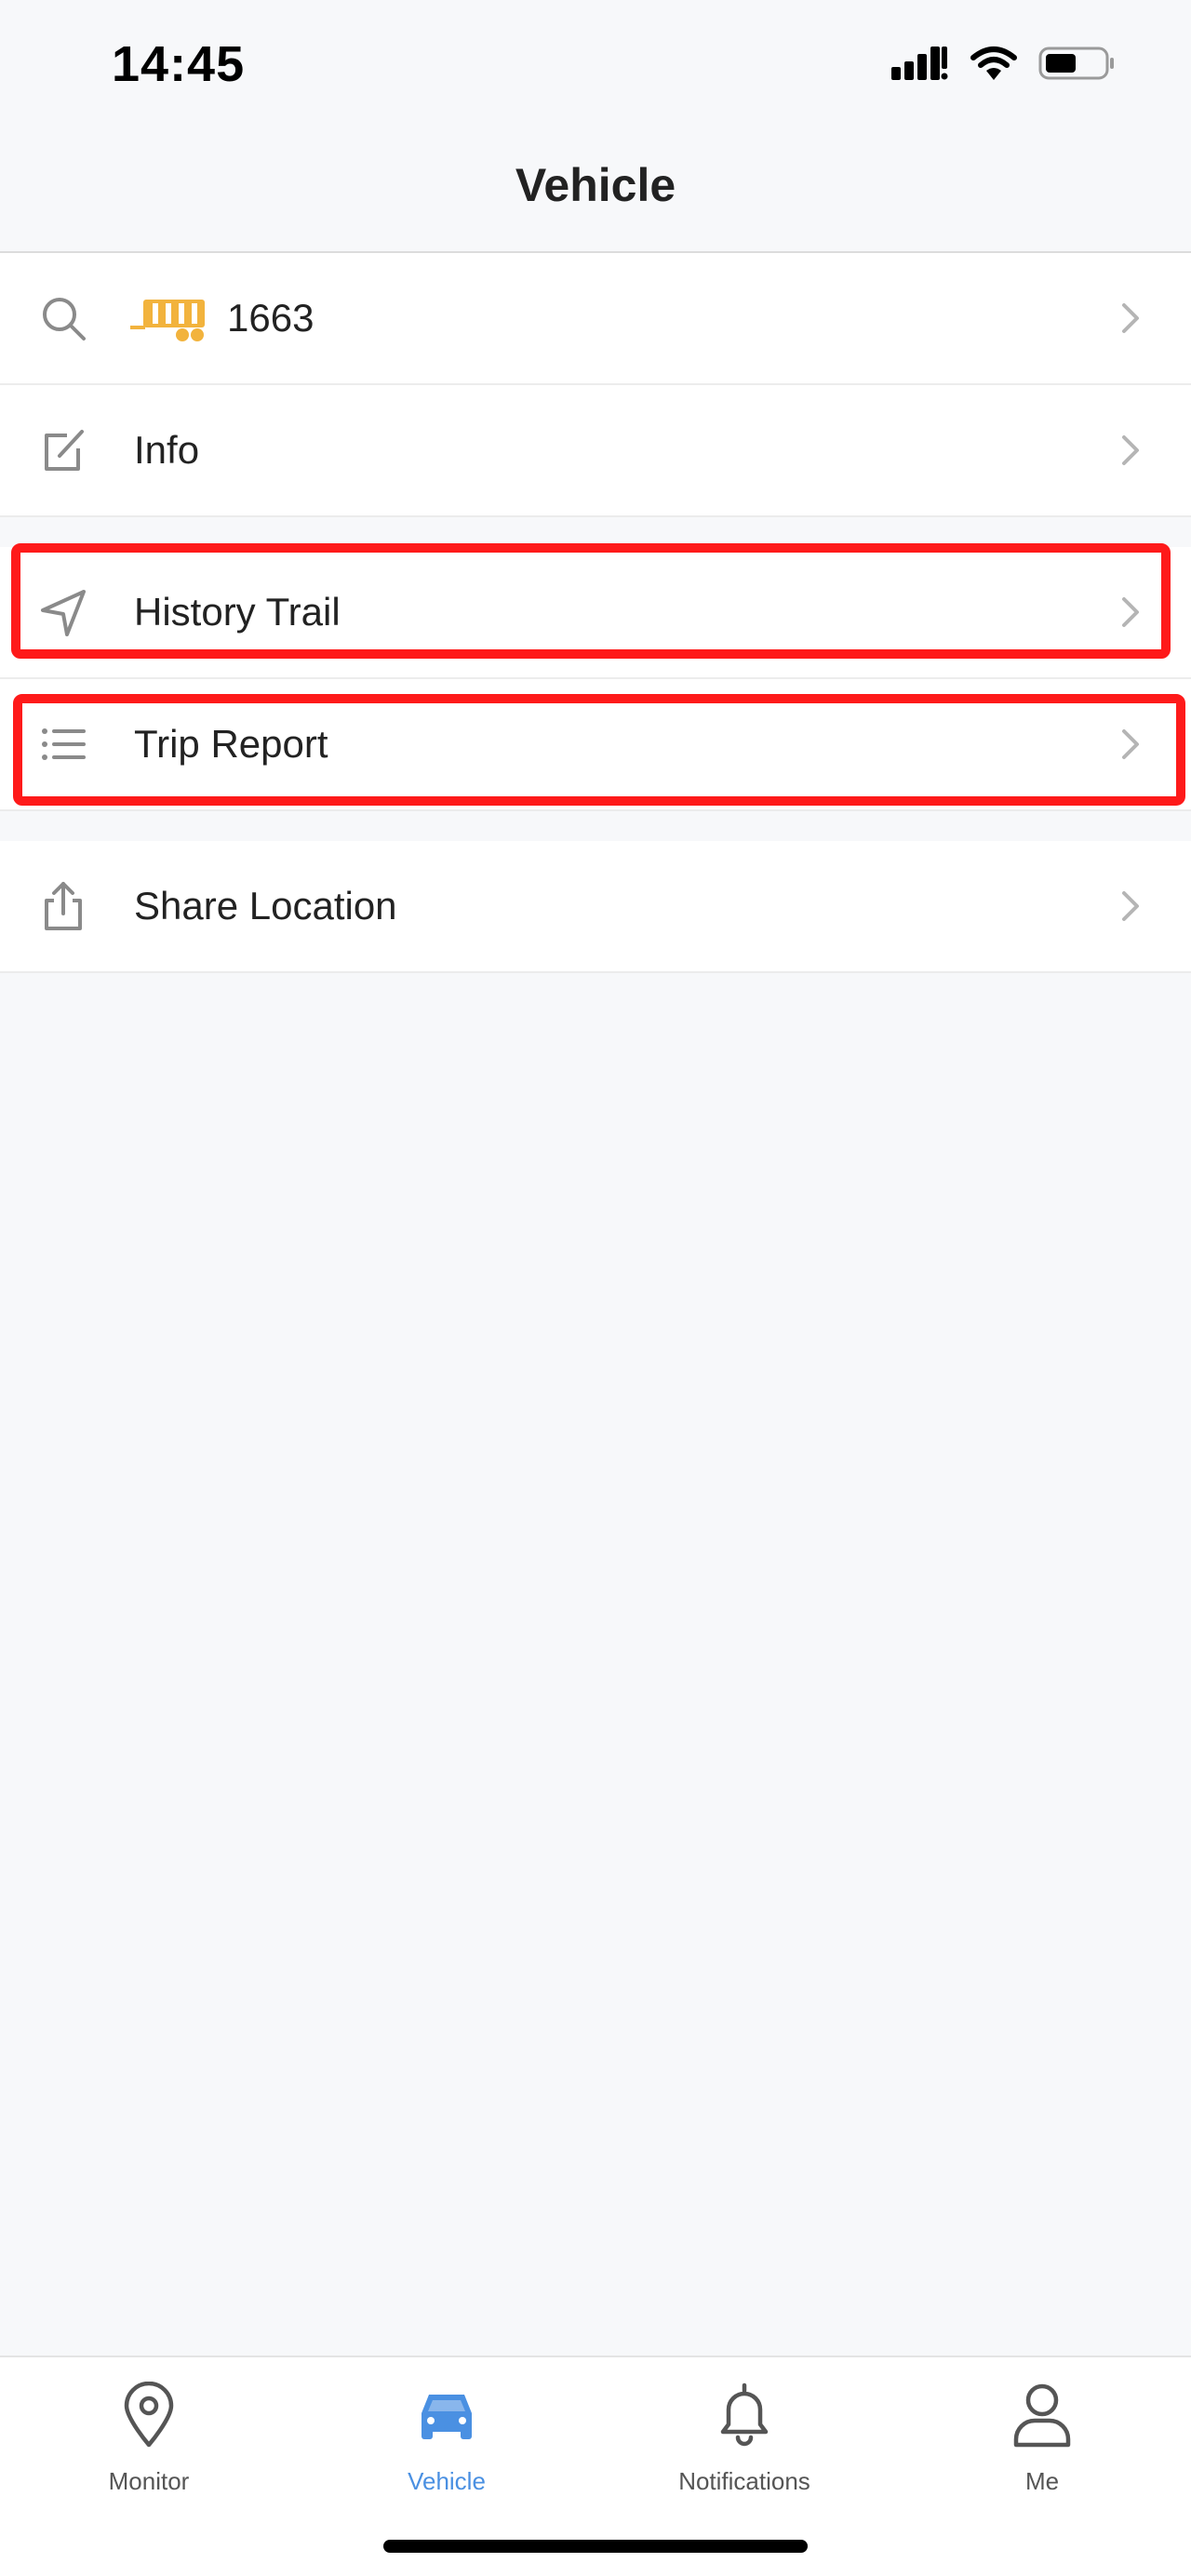 Image resolution: width=1191 pixels, height=2576 pixels. I want to click on bell-icon, so click(744, 2415).